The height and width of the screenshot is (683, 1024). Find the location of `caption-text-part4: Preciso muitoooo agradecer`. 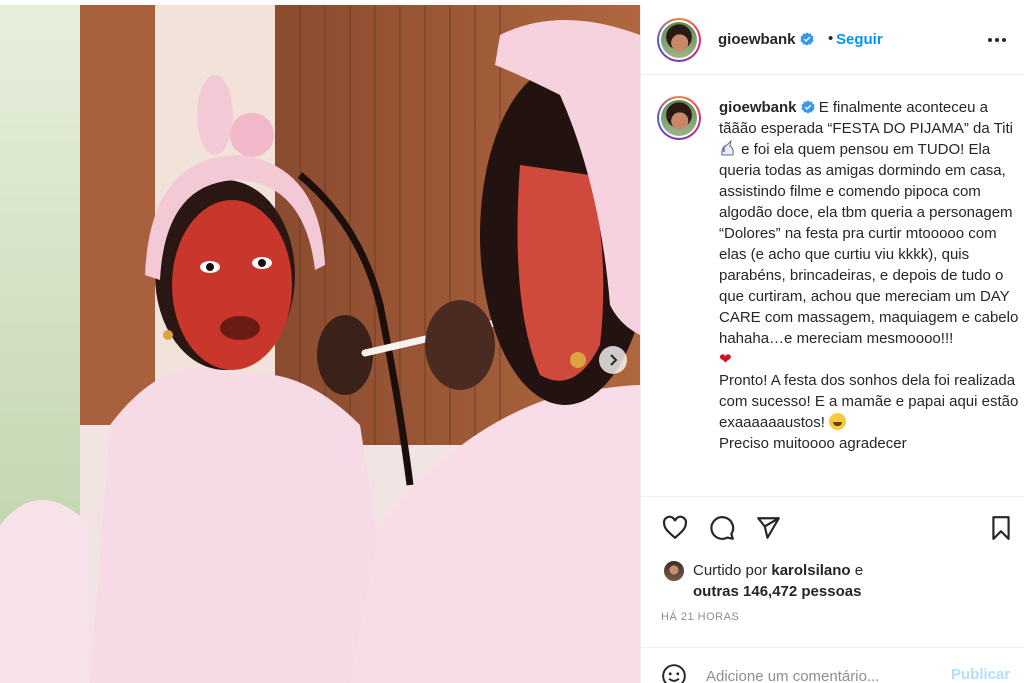

caption-text-part4: Preciso muitoooo agradecer is located at coordinates (813, 443).